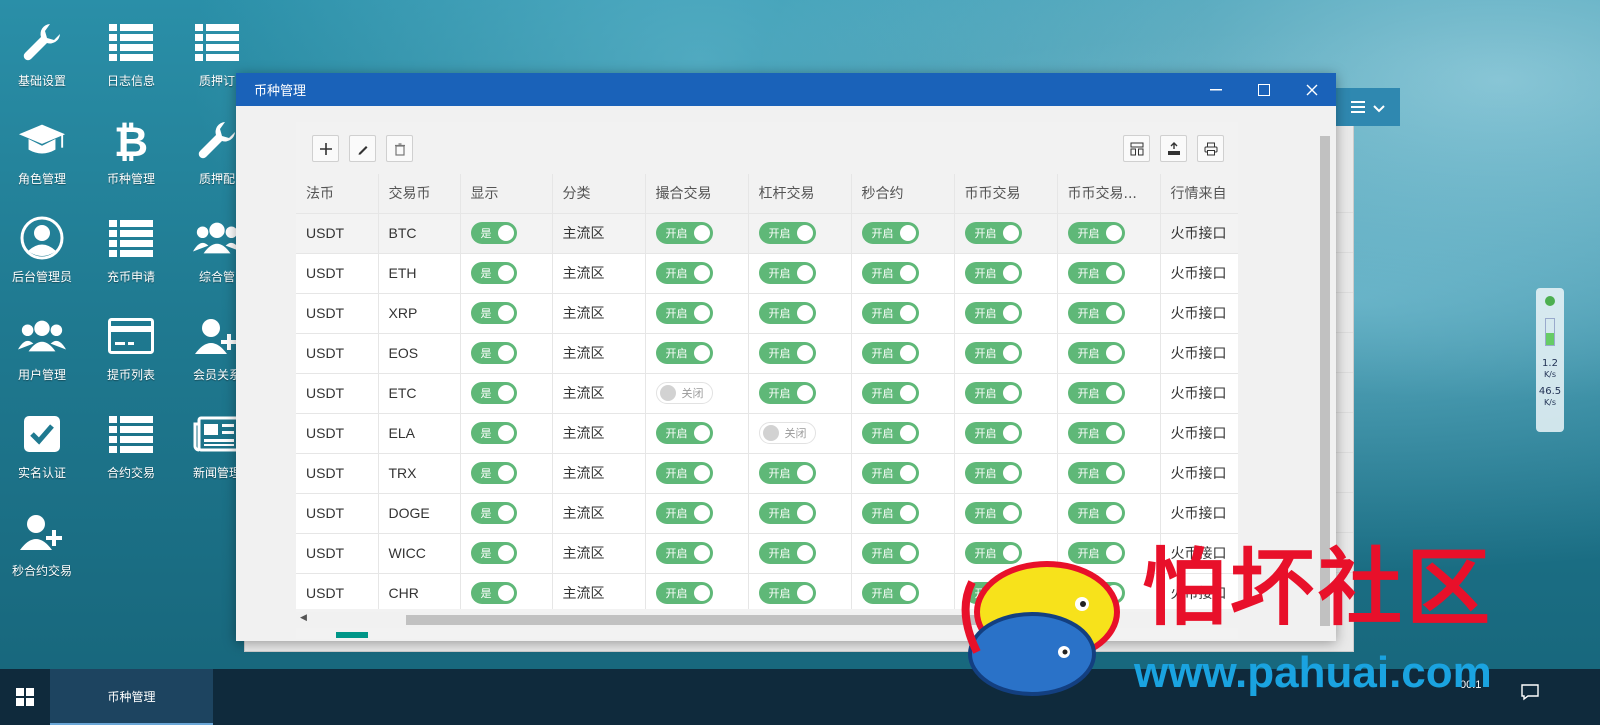  I want to click on leverage-toggle: 关闭, so click(787, 433).